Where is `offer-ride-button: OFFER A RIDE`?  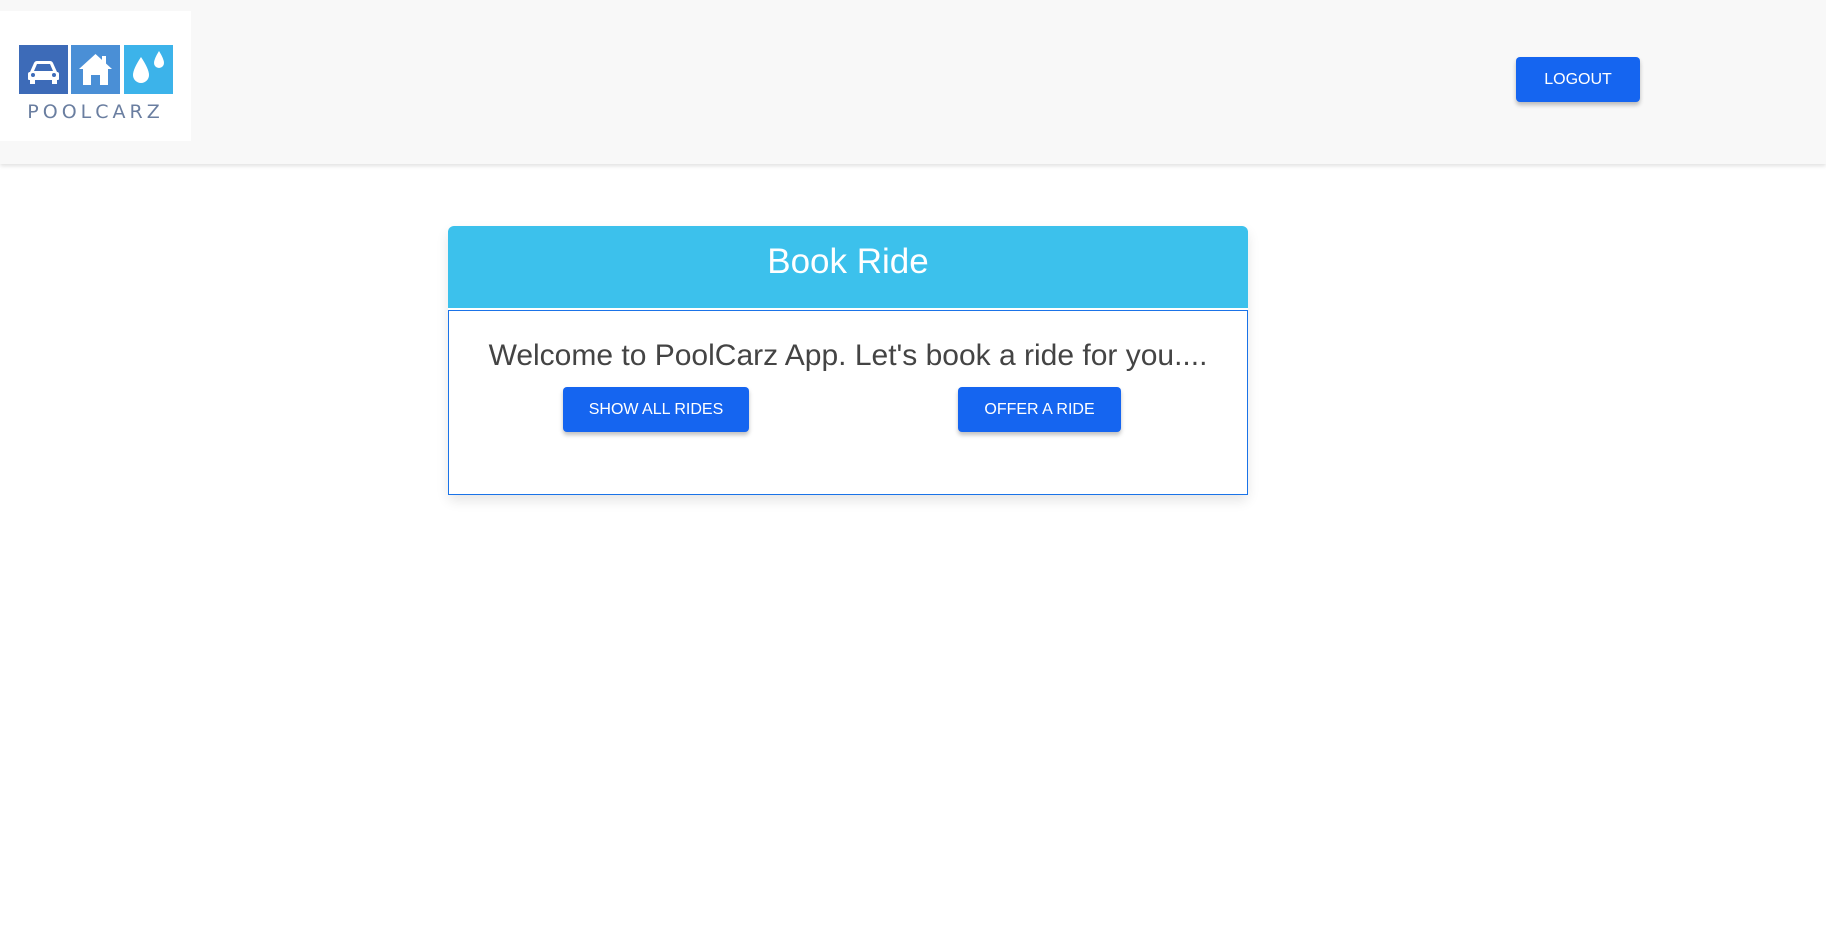 offer-ride-button: OFFER A RIDE is located at coordinates (1039, 409).